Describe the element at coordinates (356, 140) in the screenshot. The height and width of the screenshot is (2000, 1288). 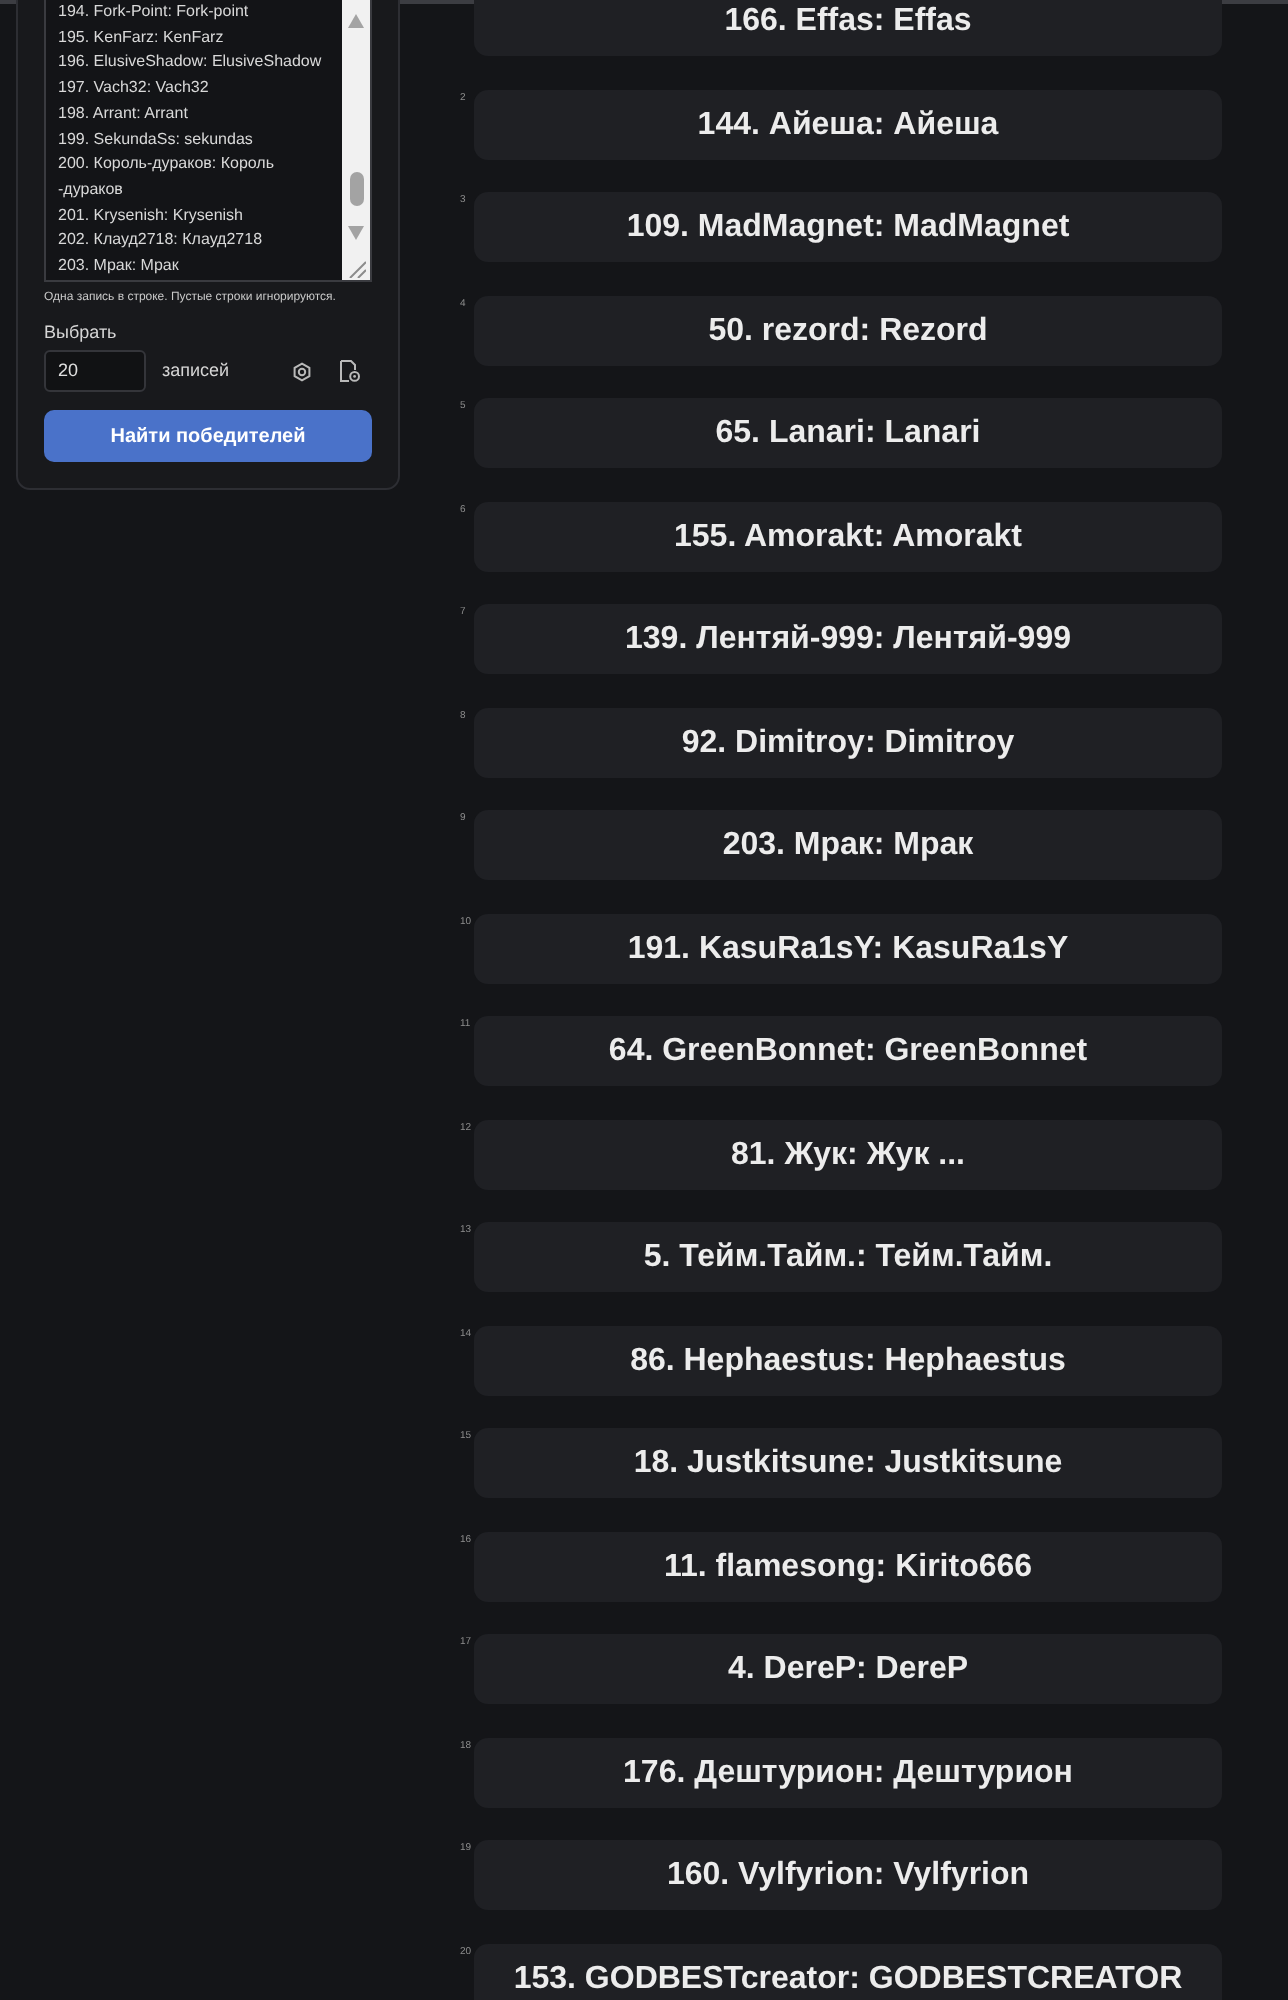
I see `scrollbar` at that location.